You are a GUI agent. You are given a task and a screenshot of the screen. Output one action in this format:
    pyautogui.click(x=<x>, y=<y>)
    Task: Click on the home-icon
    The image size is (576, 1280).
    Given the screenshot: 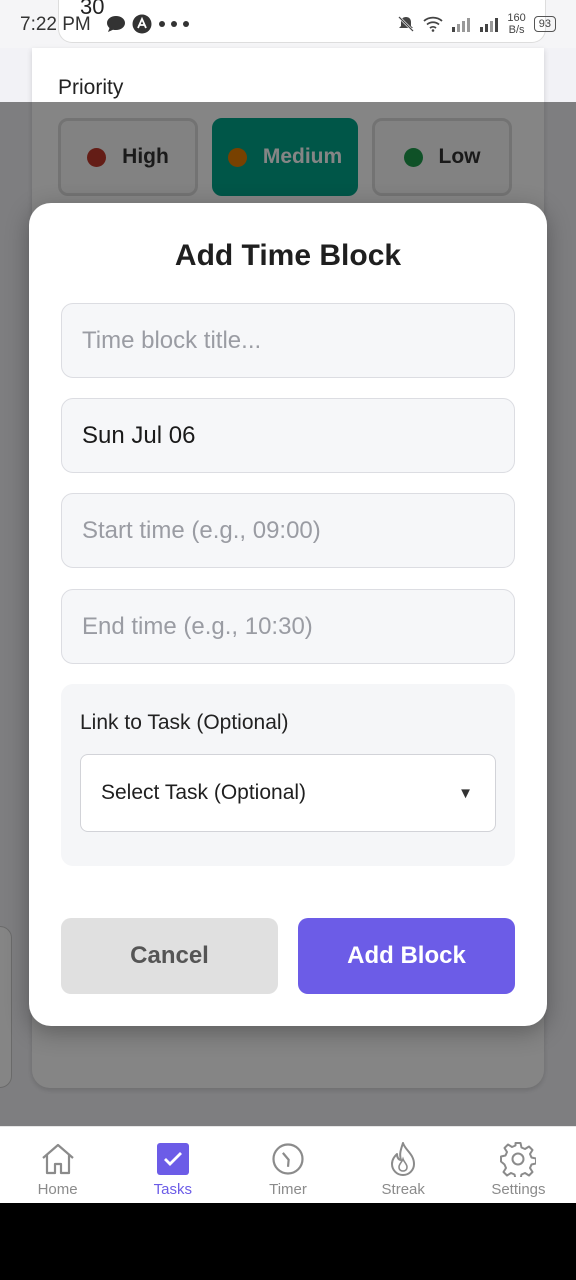 What is the action you would take?
    pyautogui.click(x=58, y=1159)
    